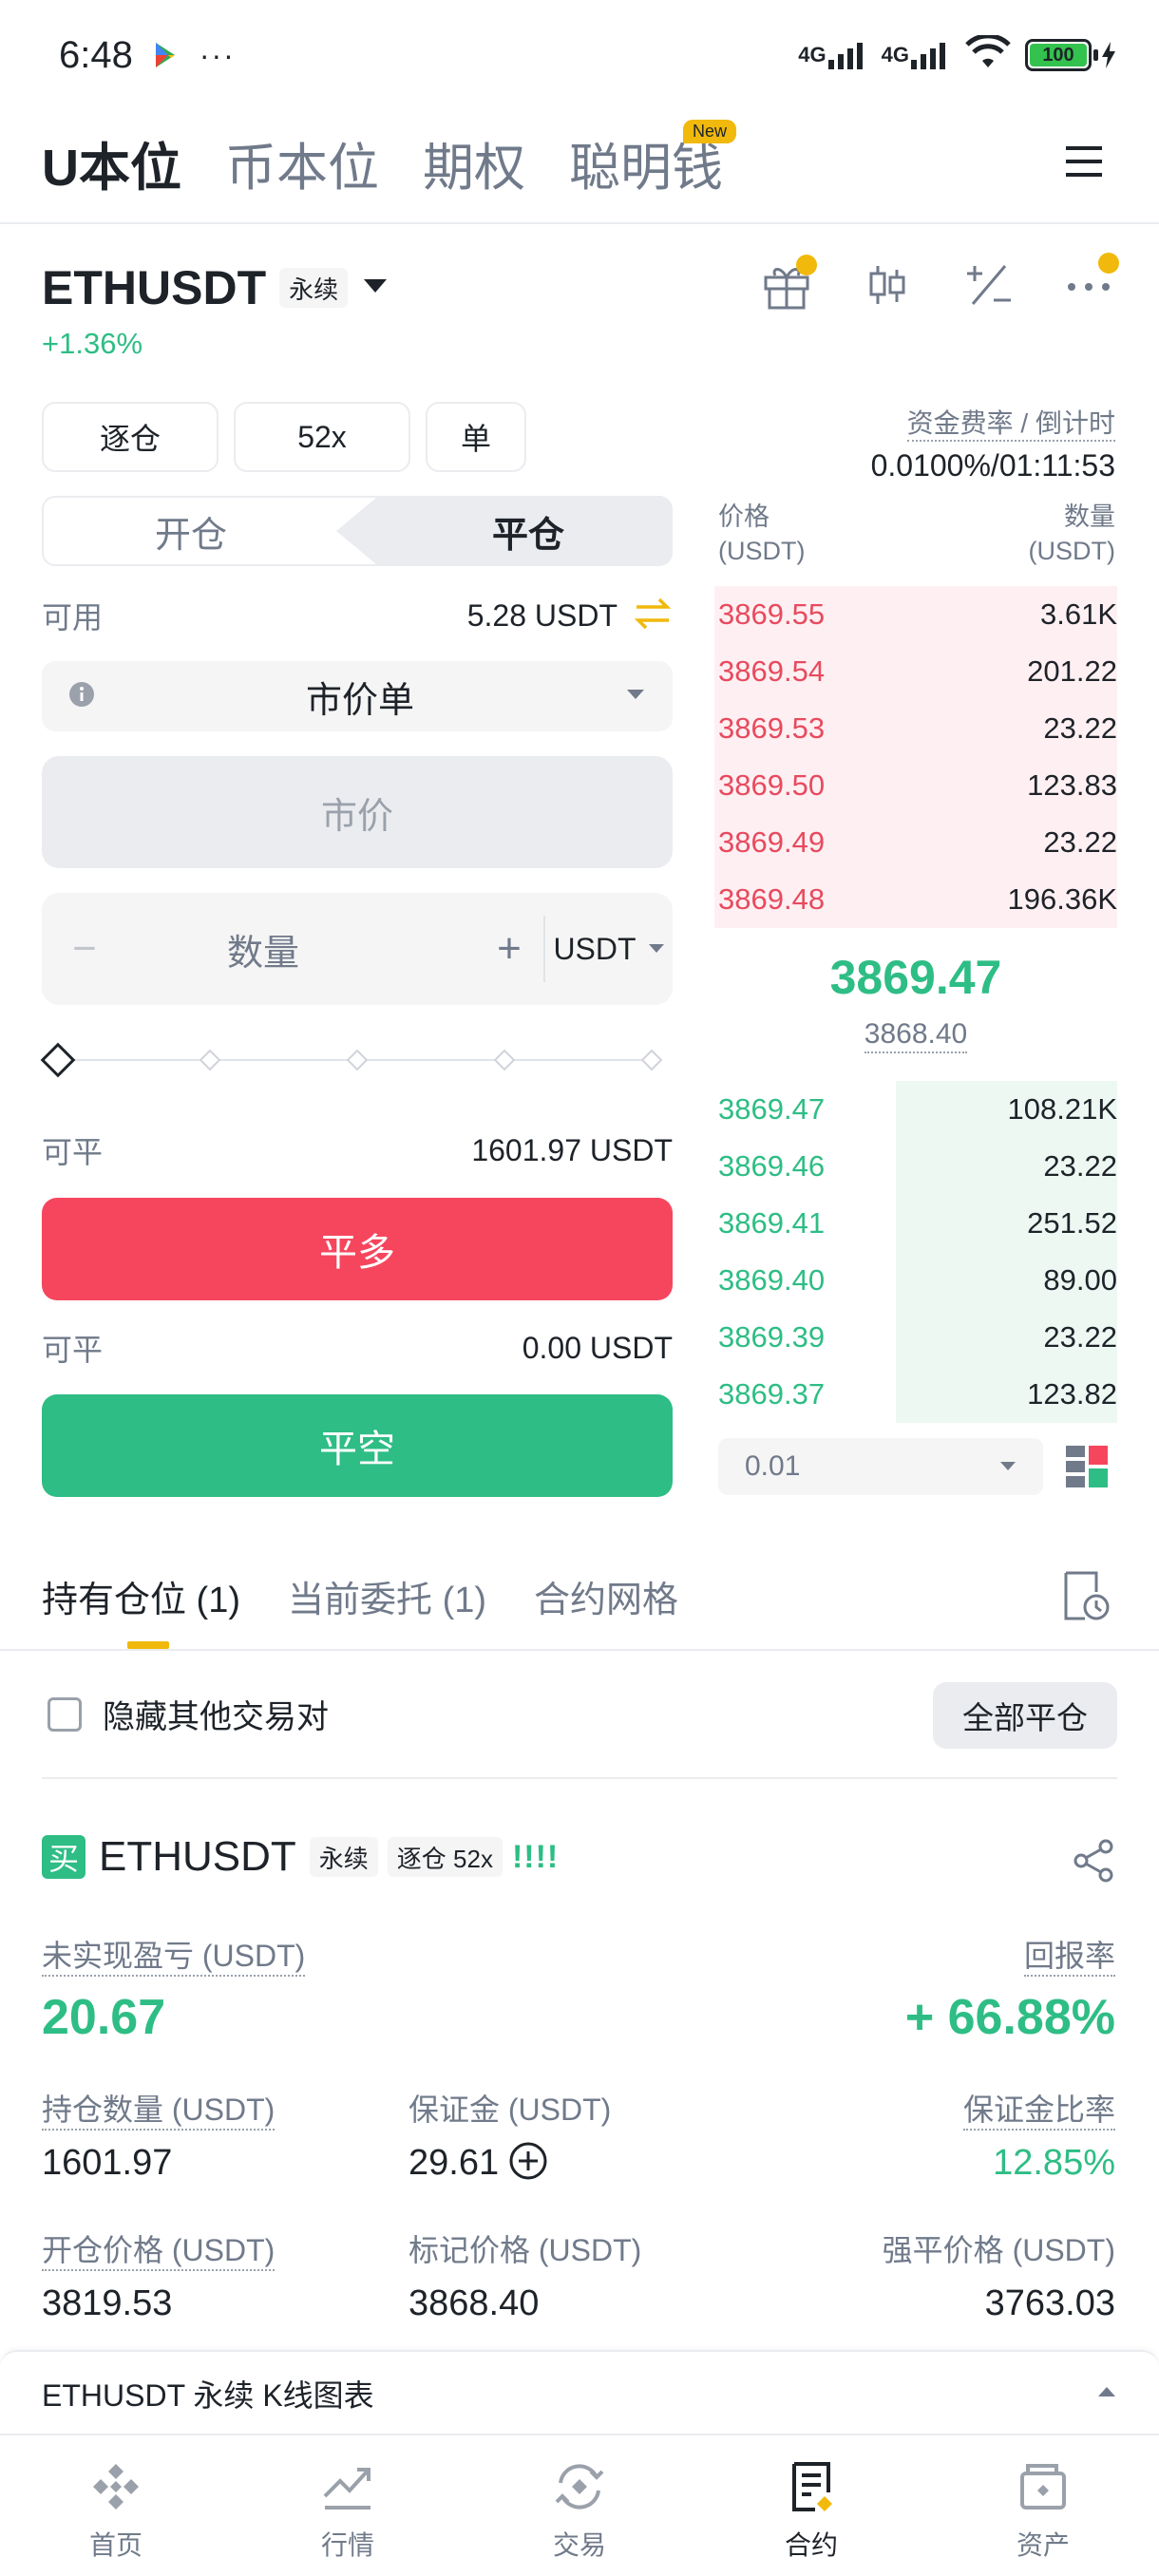 Image resolution: width=1159 pixels, height=2576 pixels. Describe the element at coordinates (81, 696) in the screenshot. I see `info-icon` at that location.